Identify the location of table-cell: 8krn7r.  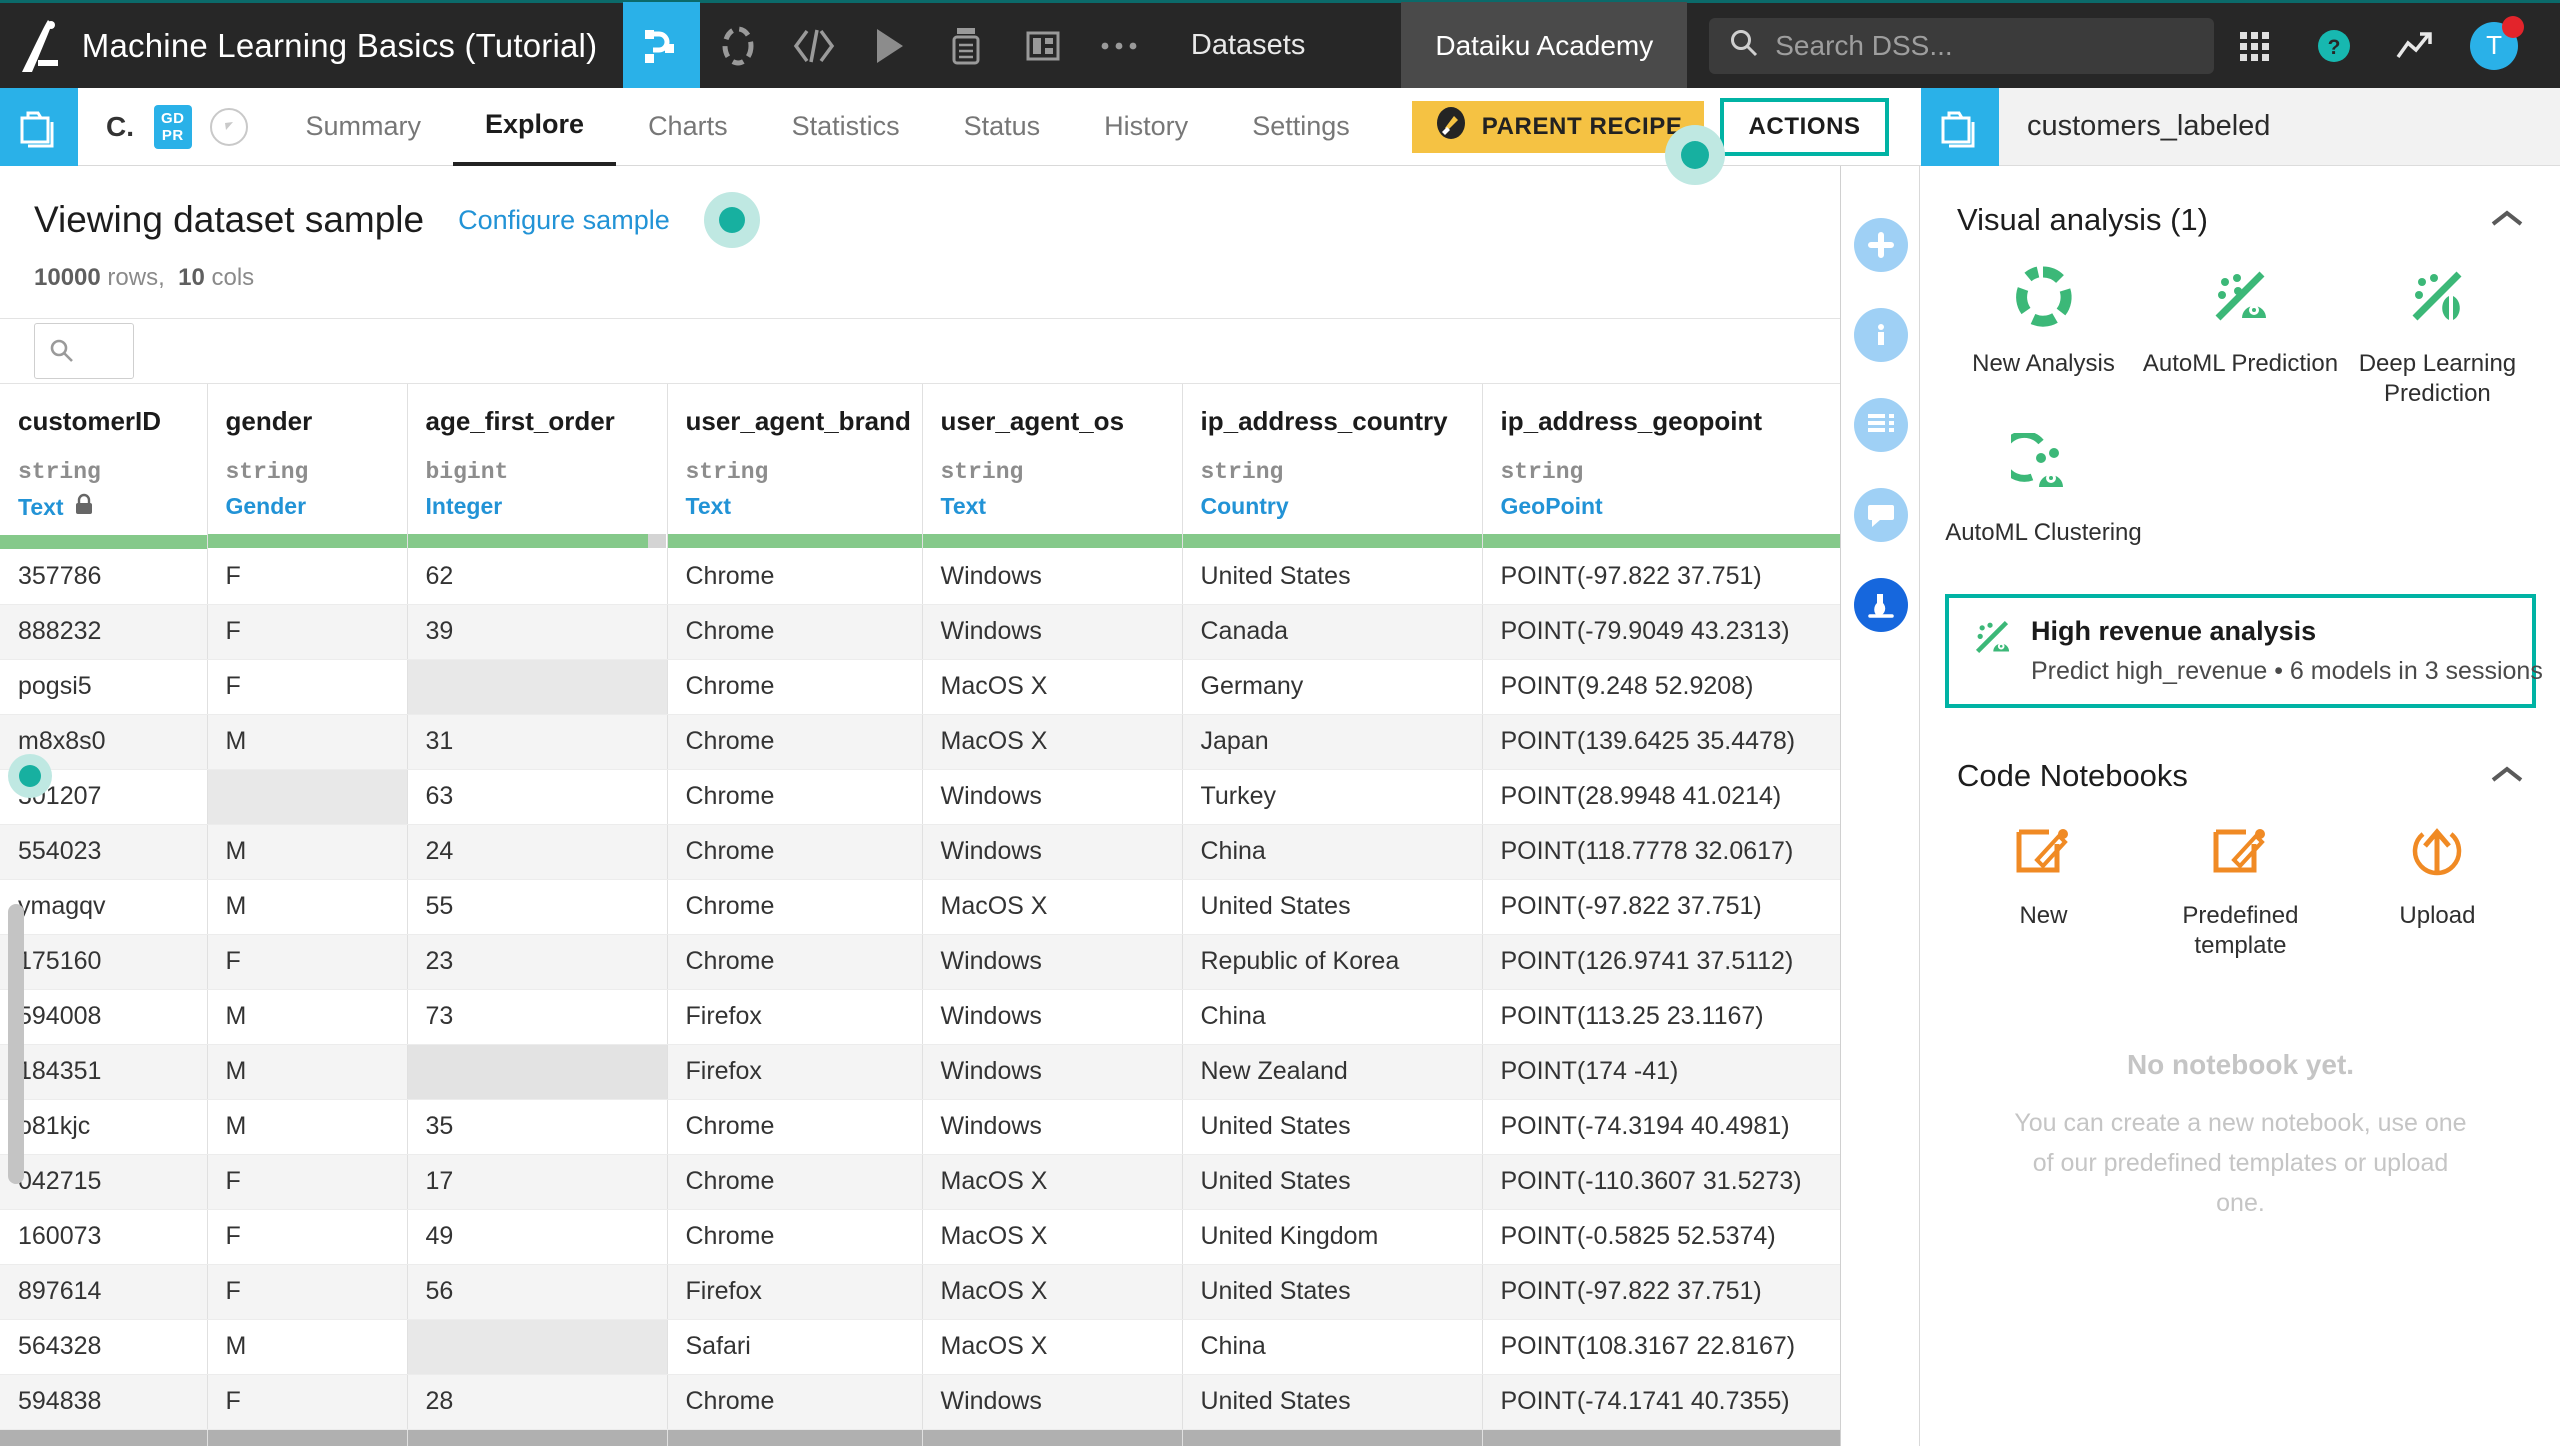
(104, 1437).